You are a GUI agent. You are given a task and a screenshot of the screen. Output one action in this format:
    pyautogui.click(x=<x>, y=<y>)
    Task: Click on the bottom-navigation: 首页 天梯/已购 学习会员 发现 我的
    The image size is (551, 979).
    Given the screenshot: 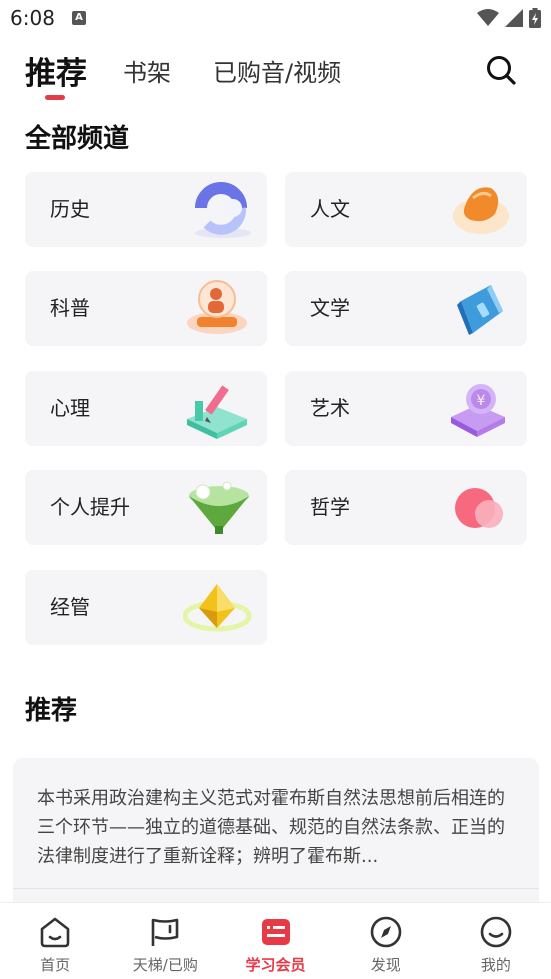 What is the action you would take?
    pyautogui.click(x=275, y=940)
    